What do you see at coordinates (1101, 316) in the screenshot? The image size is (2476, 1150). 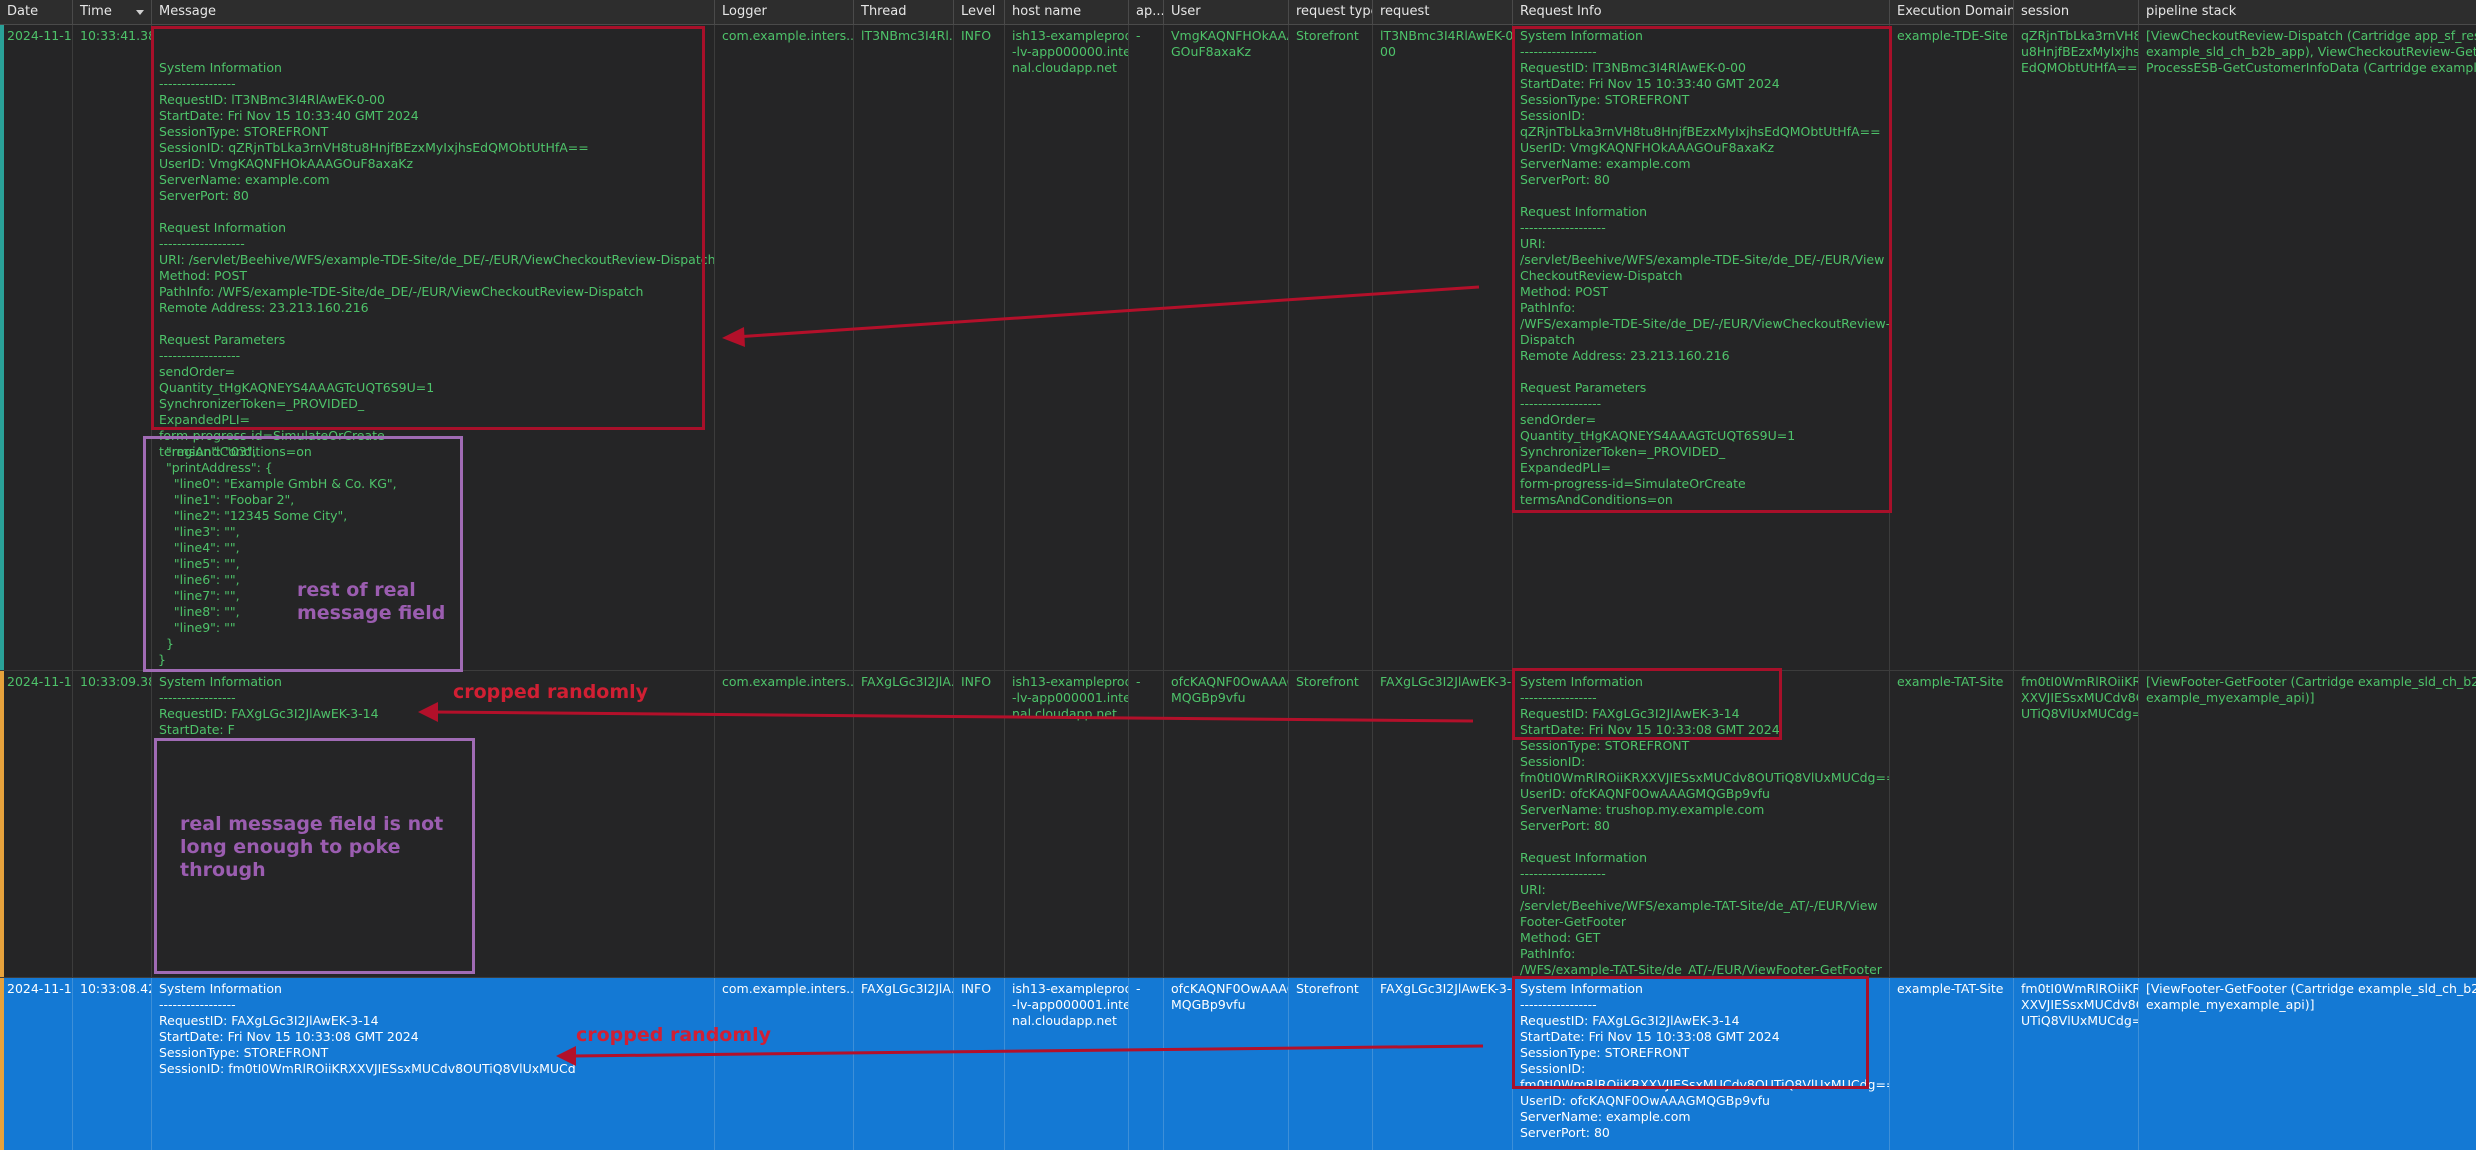 I see `arrow-row1` at bounding box center [1101, 316].